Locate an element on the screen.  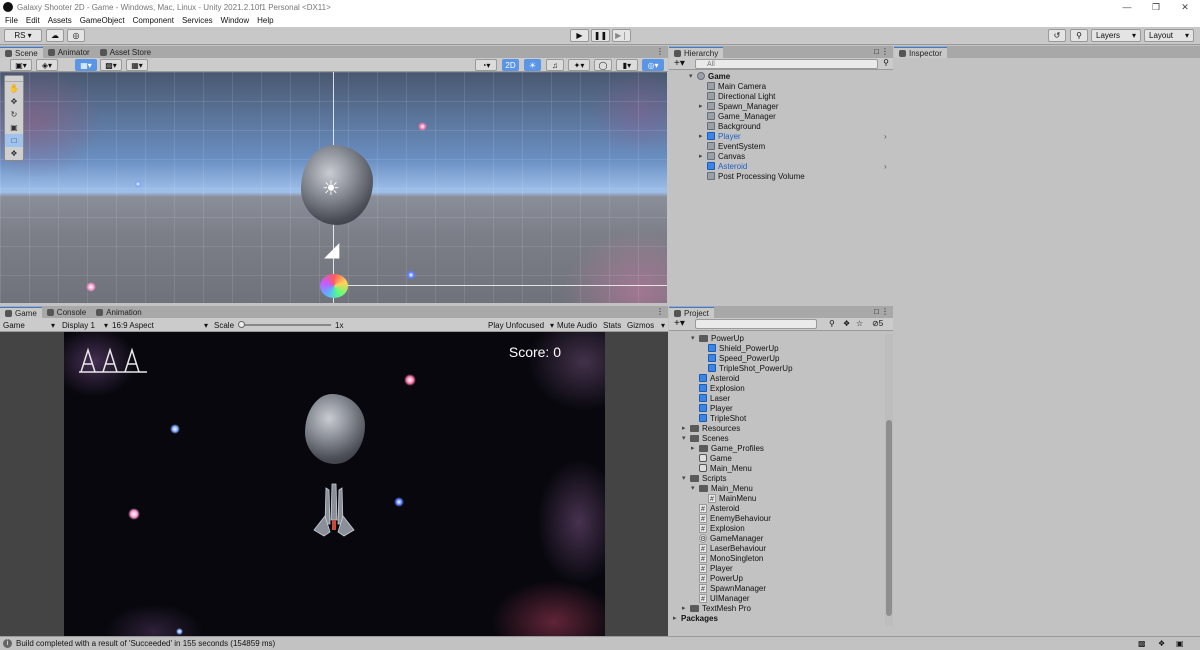
account-button: RS ▾ is located at coordinates (23, 35).